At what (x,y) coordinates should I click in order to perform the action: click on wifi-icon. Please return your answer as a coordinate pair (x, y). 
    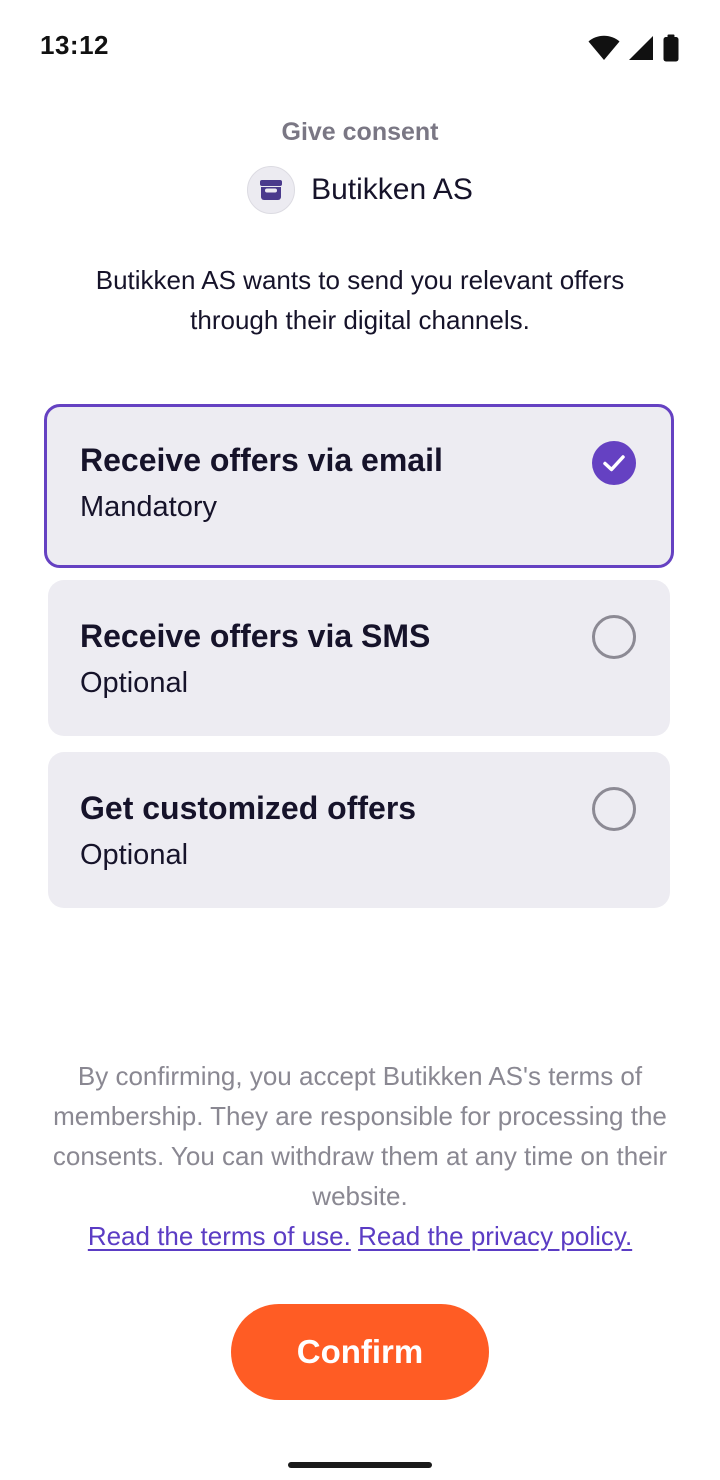
    Looking at the image, I should click on (604, 48).